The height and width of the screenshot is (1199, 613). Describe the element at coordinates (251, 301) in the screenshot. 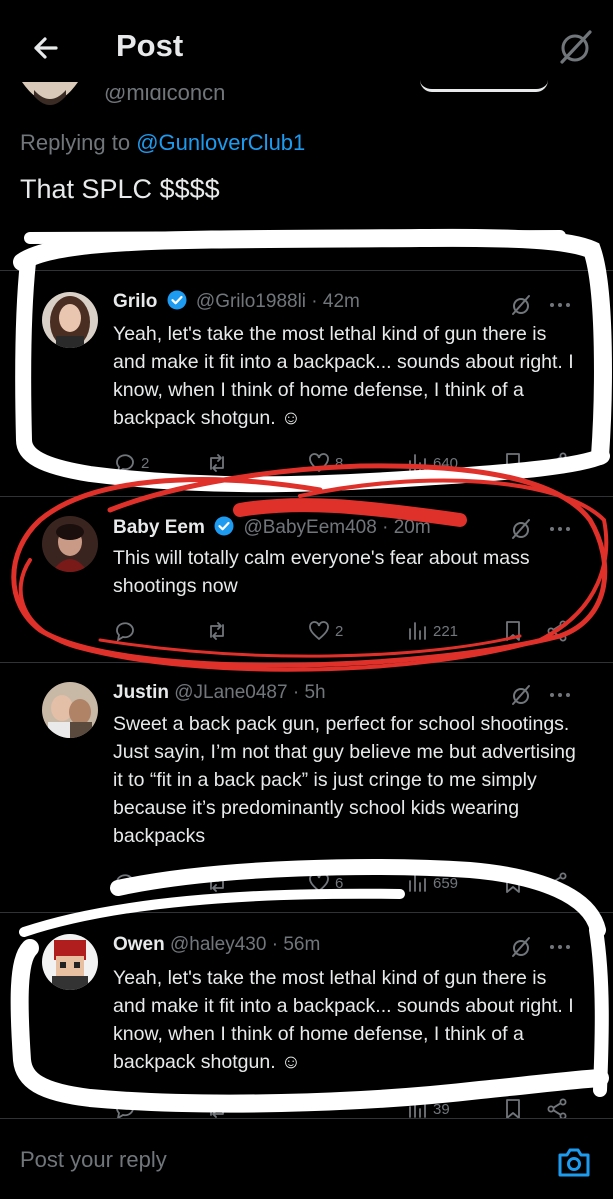

I see `author-handle: @Grilo1988li` at that location.